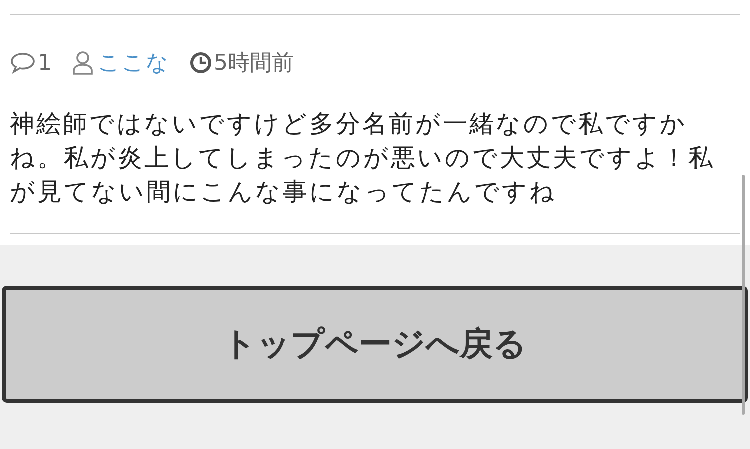 The width and height of the screenshot is (750, 449). Describe the element at coordinates (23, 63) in the screenshot. I see `comment-icon` at that location.